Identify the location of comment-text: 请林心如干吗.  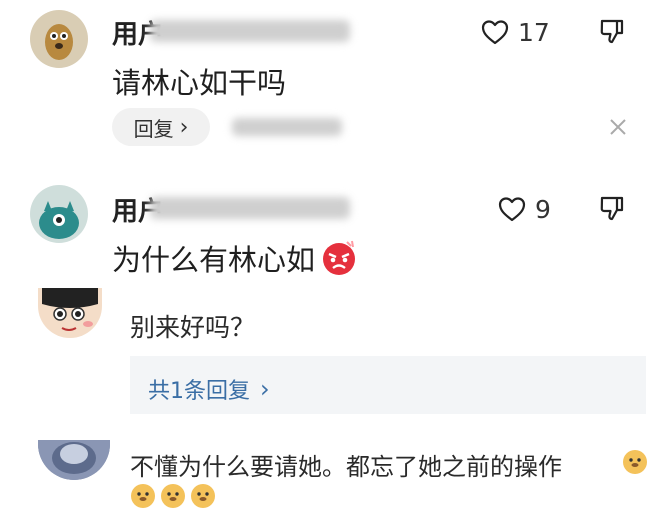
(199, 83).